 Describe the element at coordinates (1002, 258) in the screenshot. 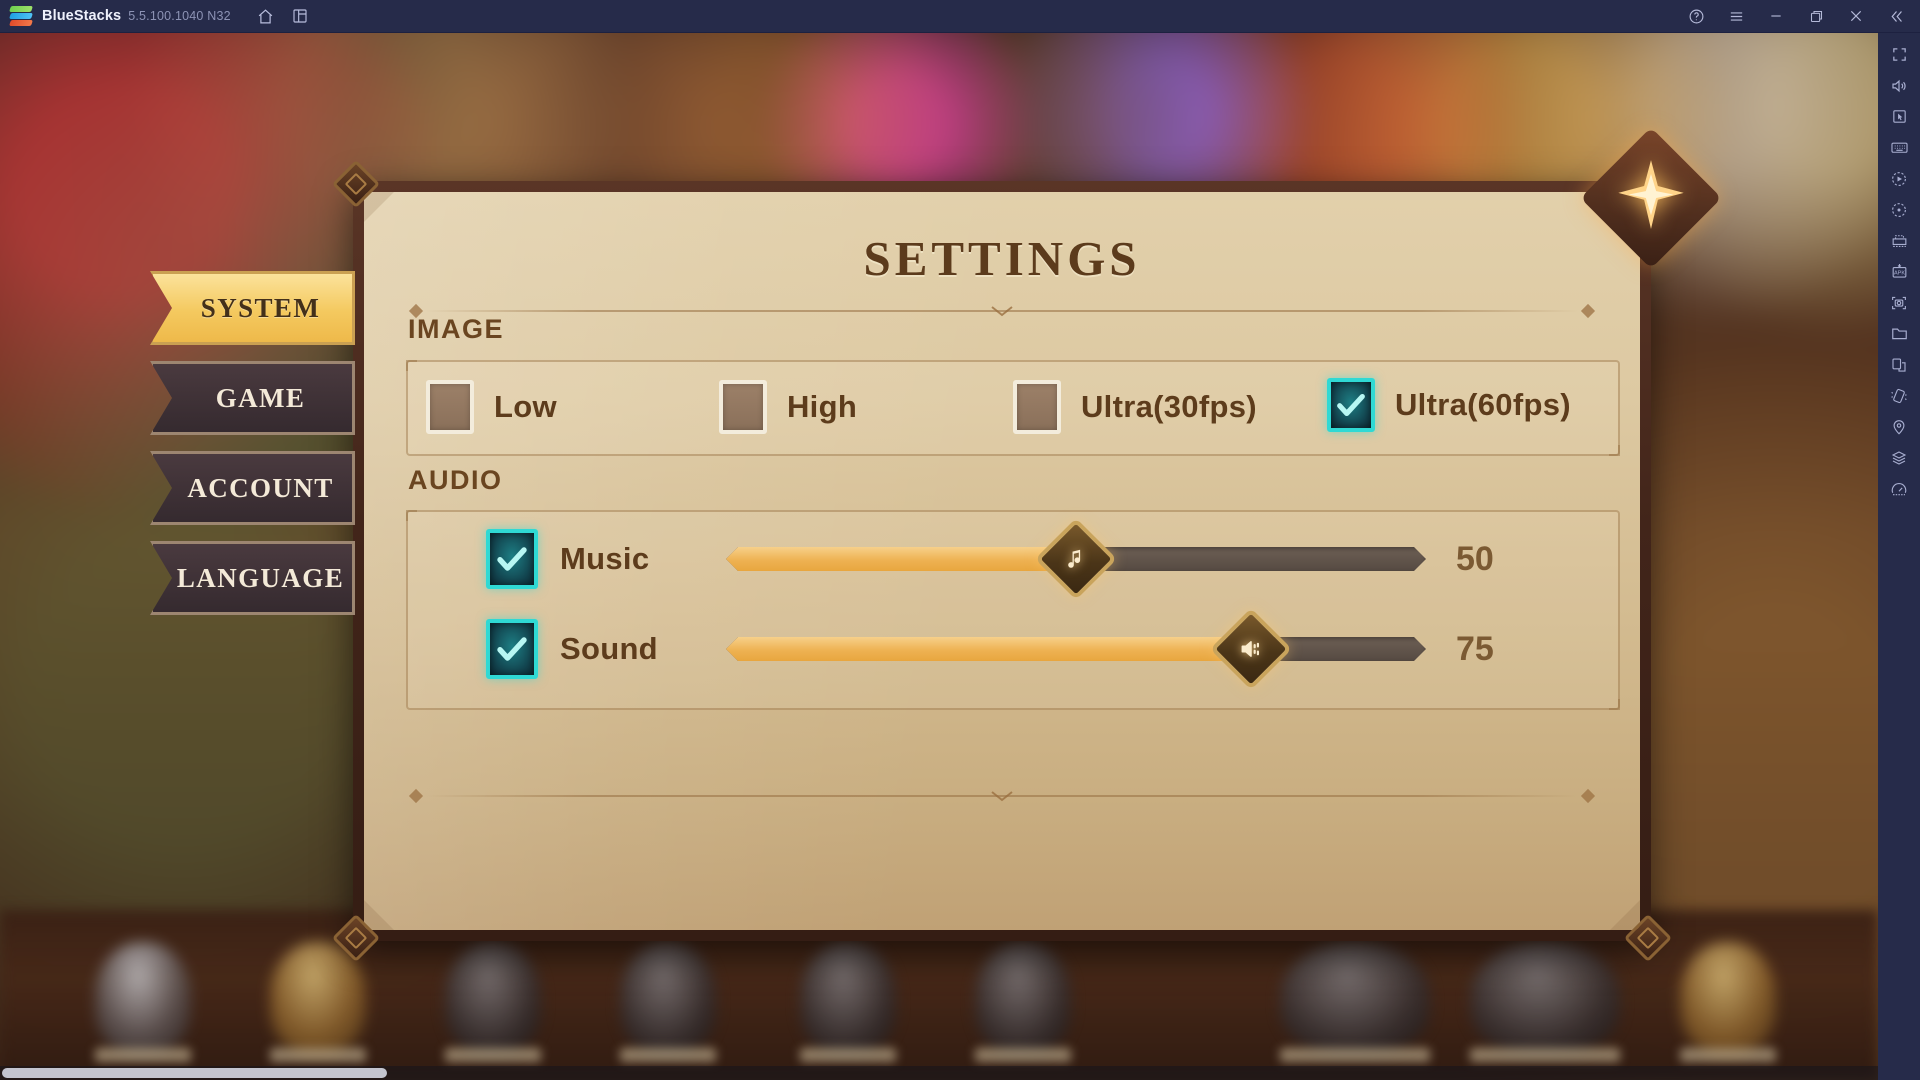

I see `page-title: SETTINGS` at that location.